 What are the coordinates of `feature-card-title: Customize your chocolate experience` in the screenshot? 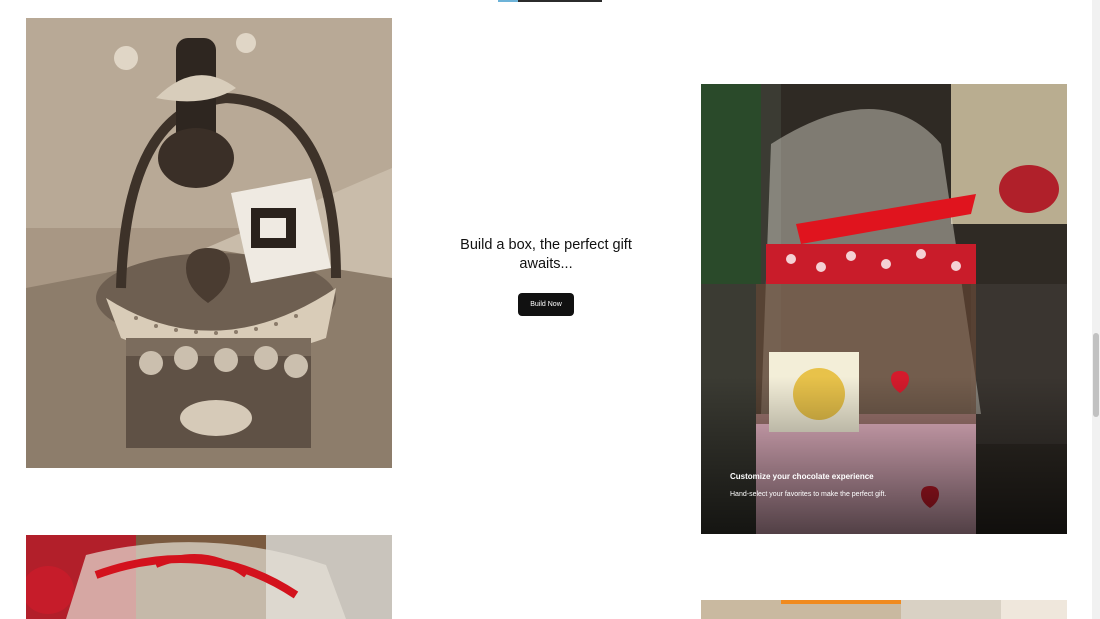 It's located at (802, 476).